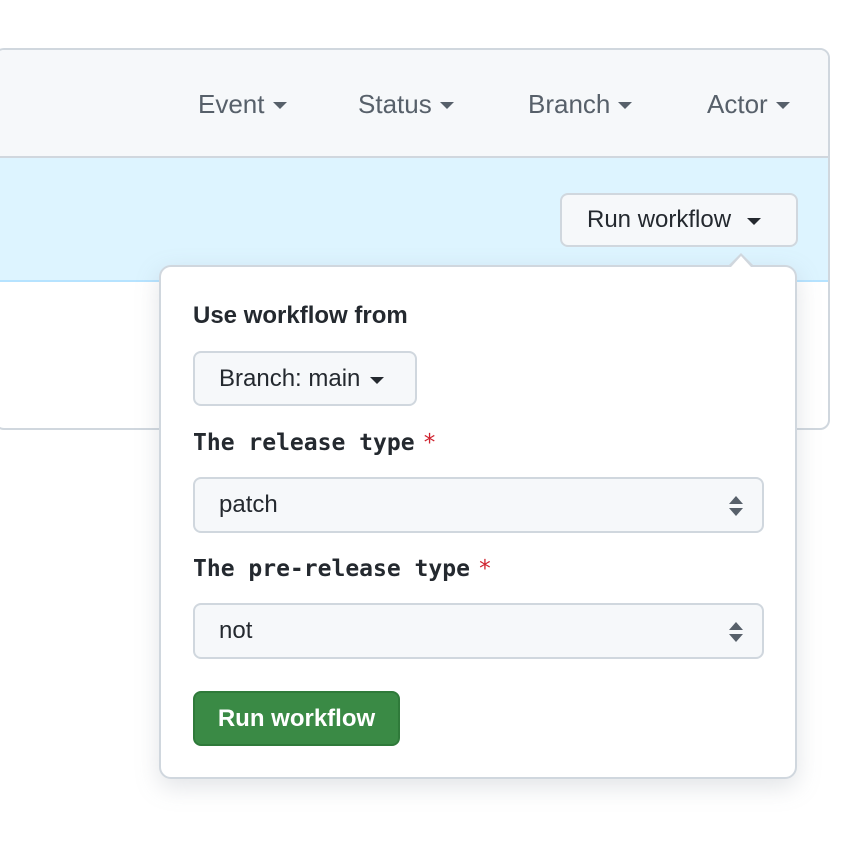 The image size is (866, 864). Describe the element at coordinates (478, 505) in the screenshot. I see `release-type-select: patch` at that location.